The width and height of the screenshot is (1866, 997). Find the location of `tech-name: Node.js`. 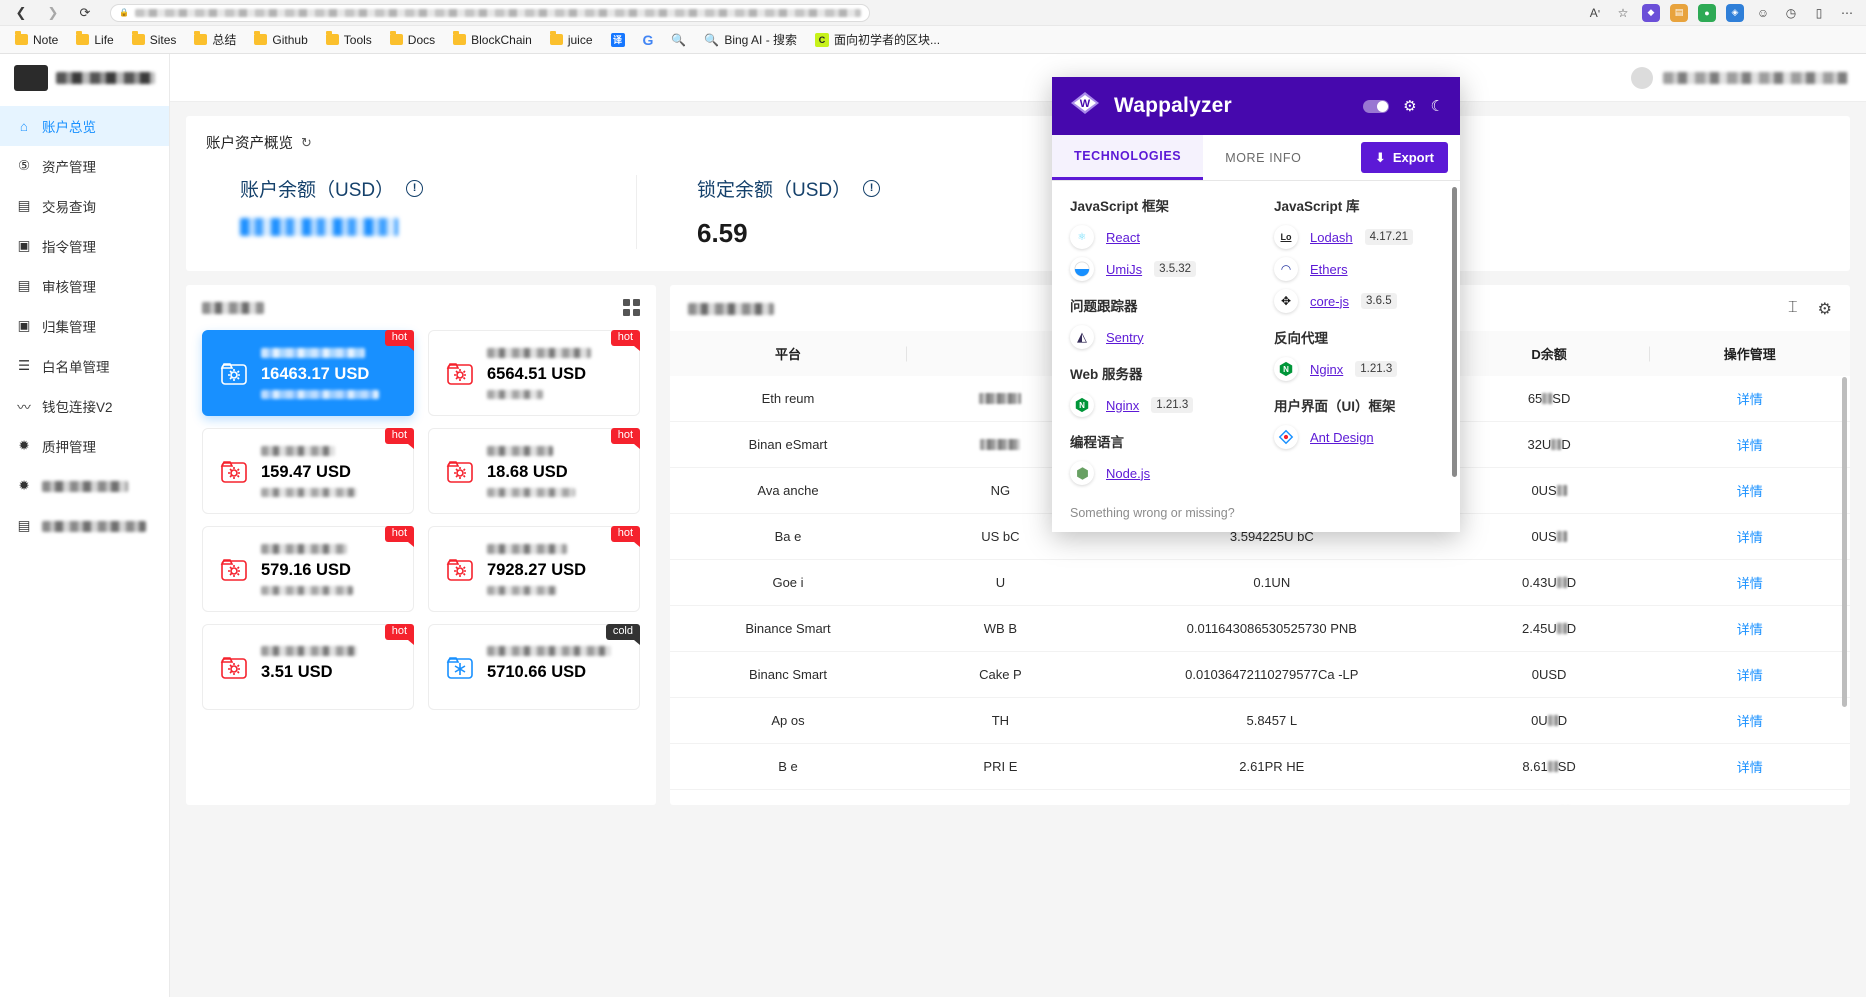

tech-name: Node.js is located at coordinates (1128, 473).